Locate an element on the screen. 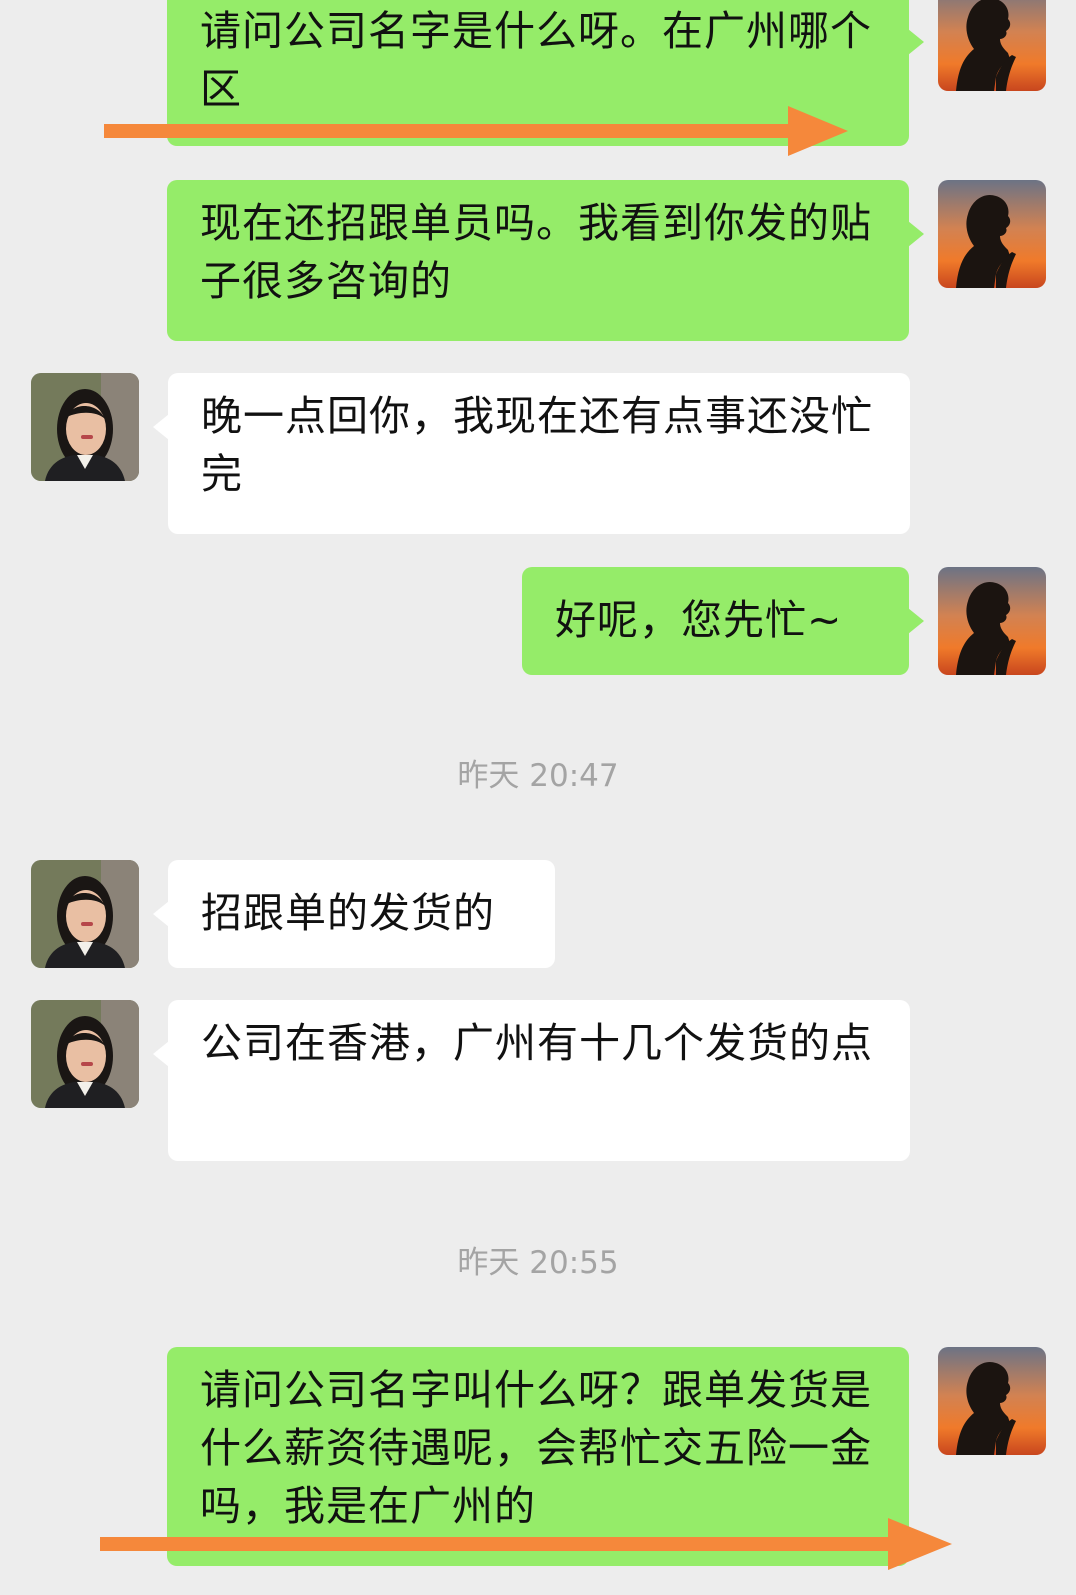 The height and width of the screenshot is (1595, 1076). message-bubble-outgoing: 好呢，您先忙~ is located at coordinates (723, 621).